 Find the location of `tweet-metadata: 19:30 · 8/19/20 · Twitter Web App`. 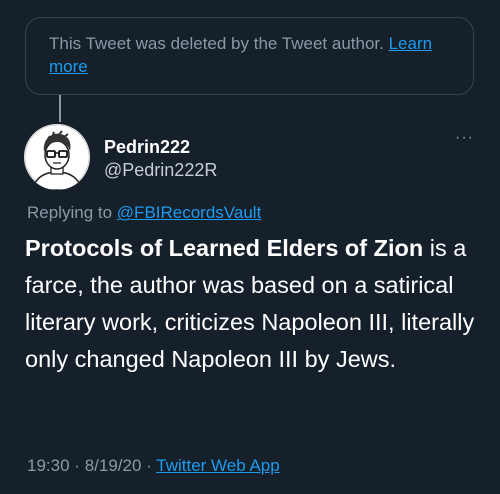

tweet-metadata: 19:30 · 8/19/20 · Twitter Web App is located at coordinates (153, 466).